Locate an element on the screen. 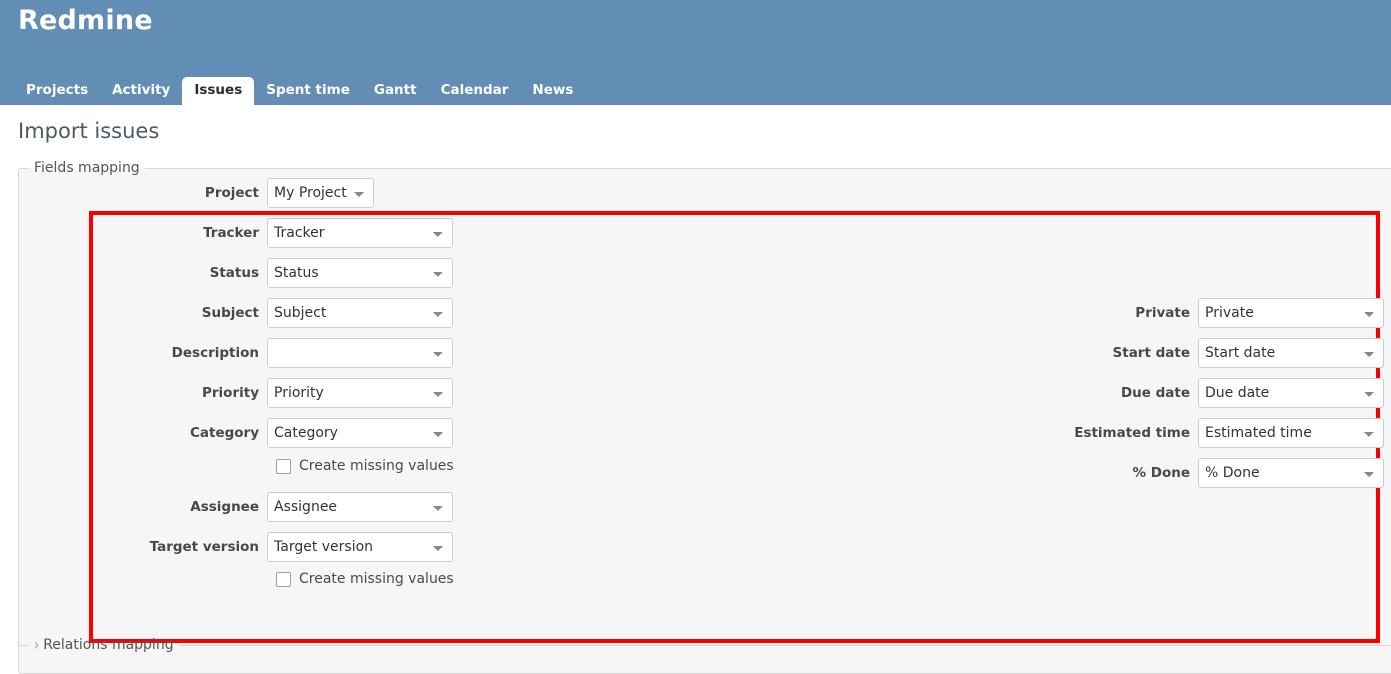  nav-item-news: News is located at coordinates (552, 91).